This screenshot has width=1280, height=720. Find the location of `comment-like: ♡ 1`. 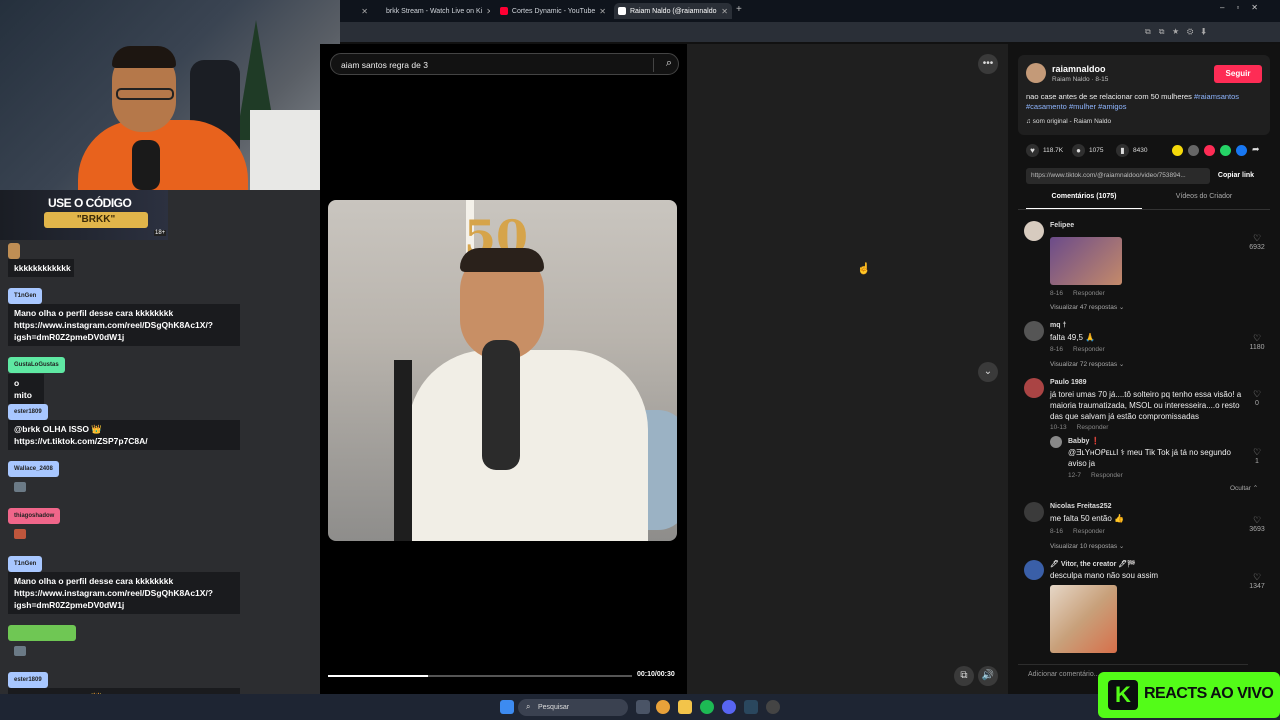

comment-like: ♡ 1 is located at coordinates (1257, 456).